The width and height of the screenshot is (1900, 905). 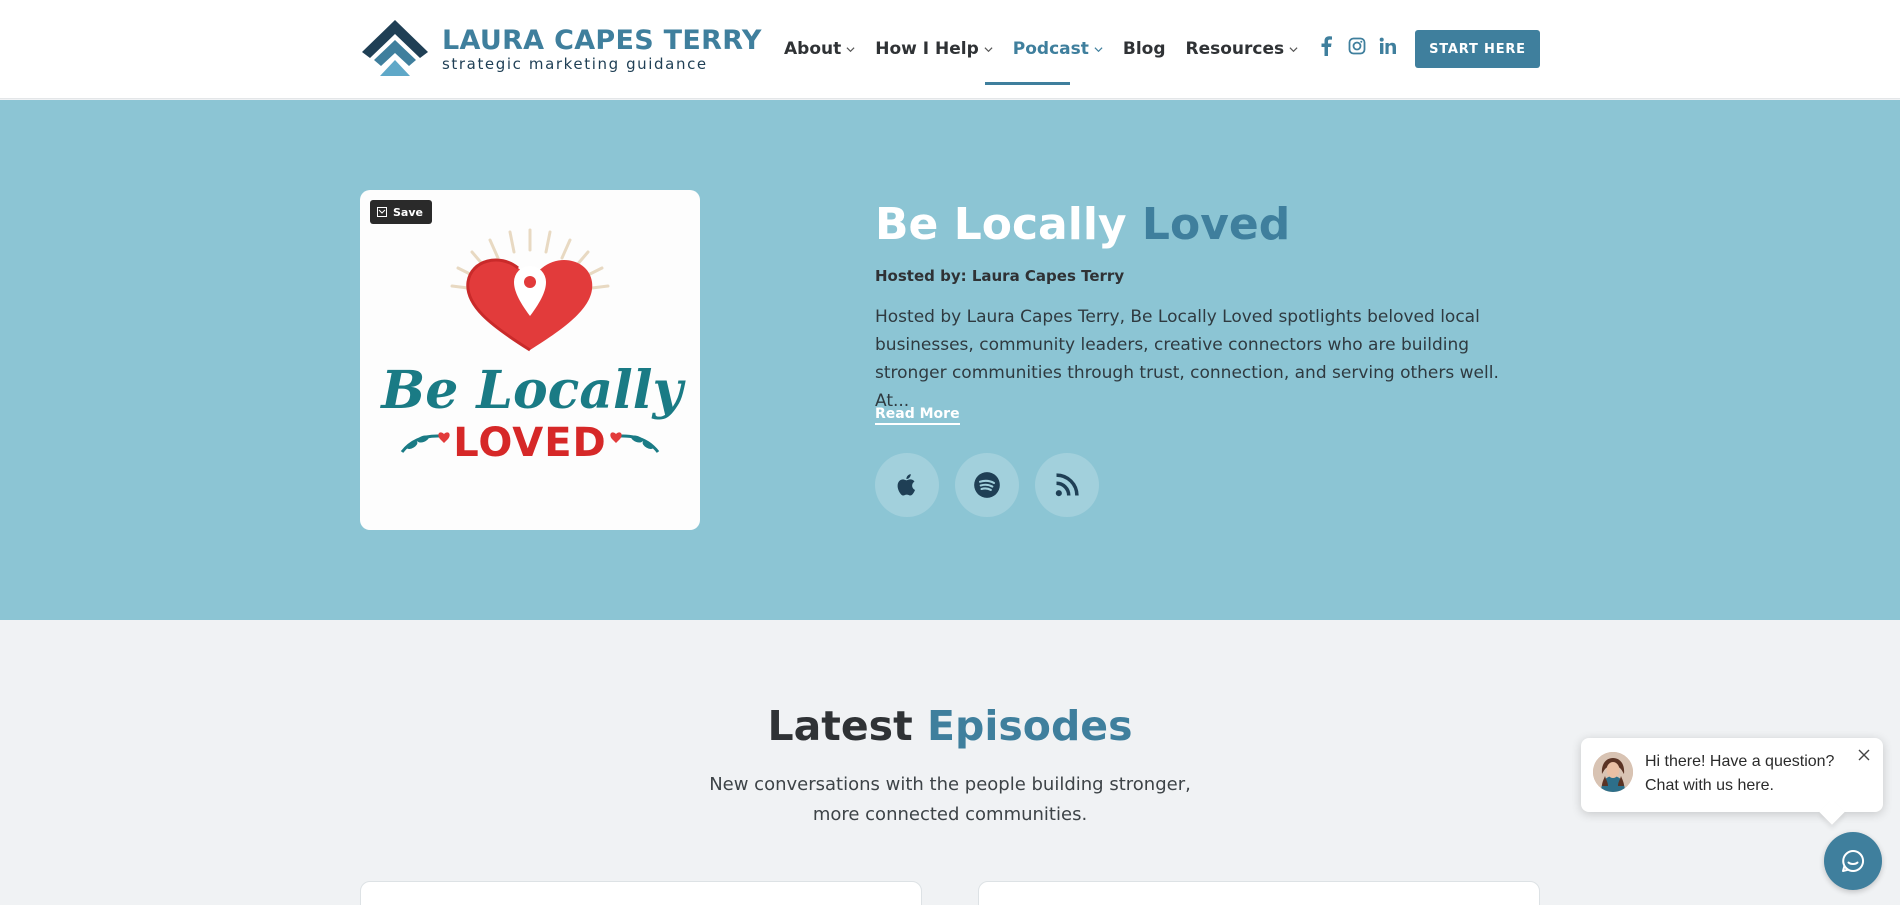 I want to click on active-nav-indicator, so click(x=1027, y=83).